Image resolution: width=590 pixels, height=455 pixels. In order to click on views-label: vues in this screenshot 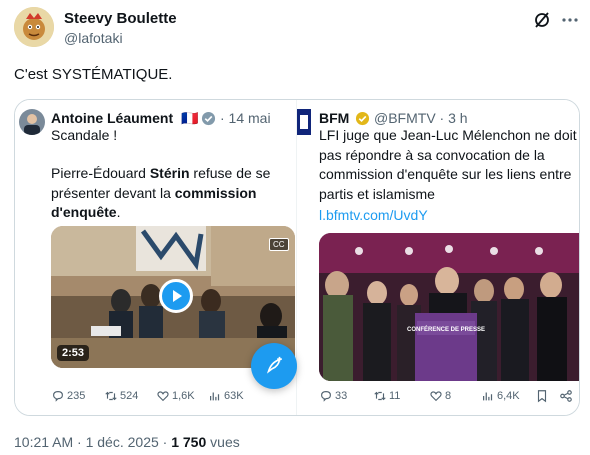, I will do `click(223, 442)`.